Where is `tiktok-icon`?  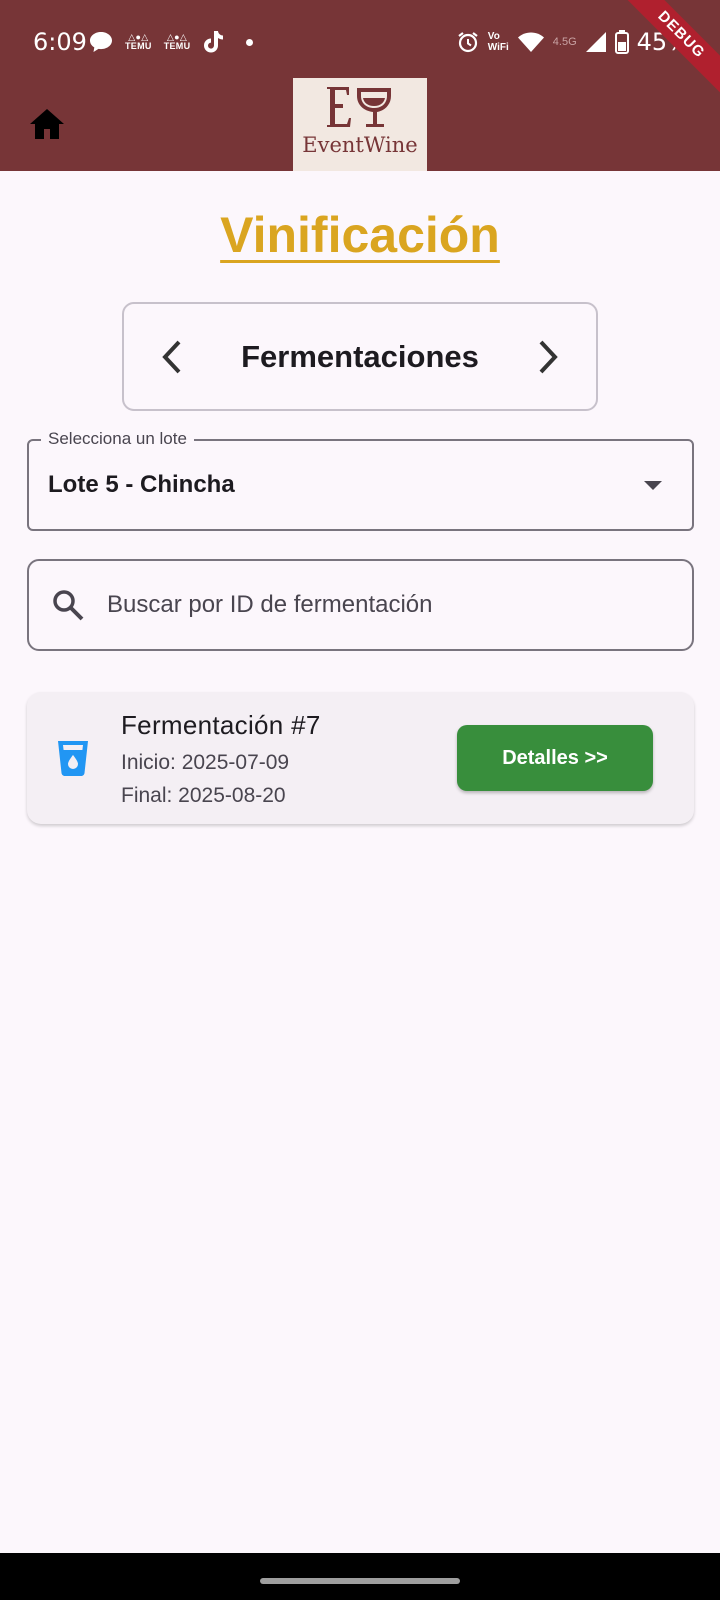
tiktok-icon is located at coordinates (214, 42).